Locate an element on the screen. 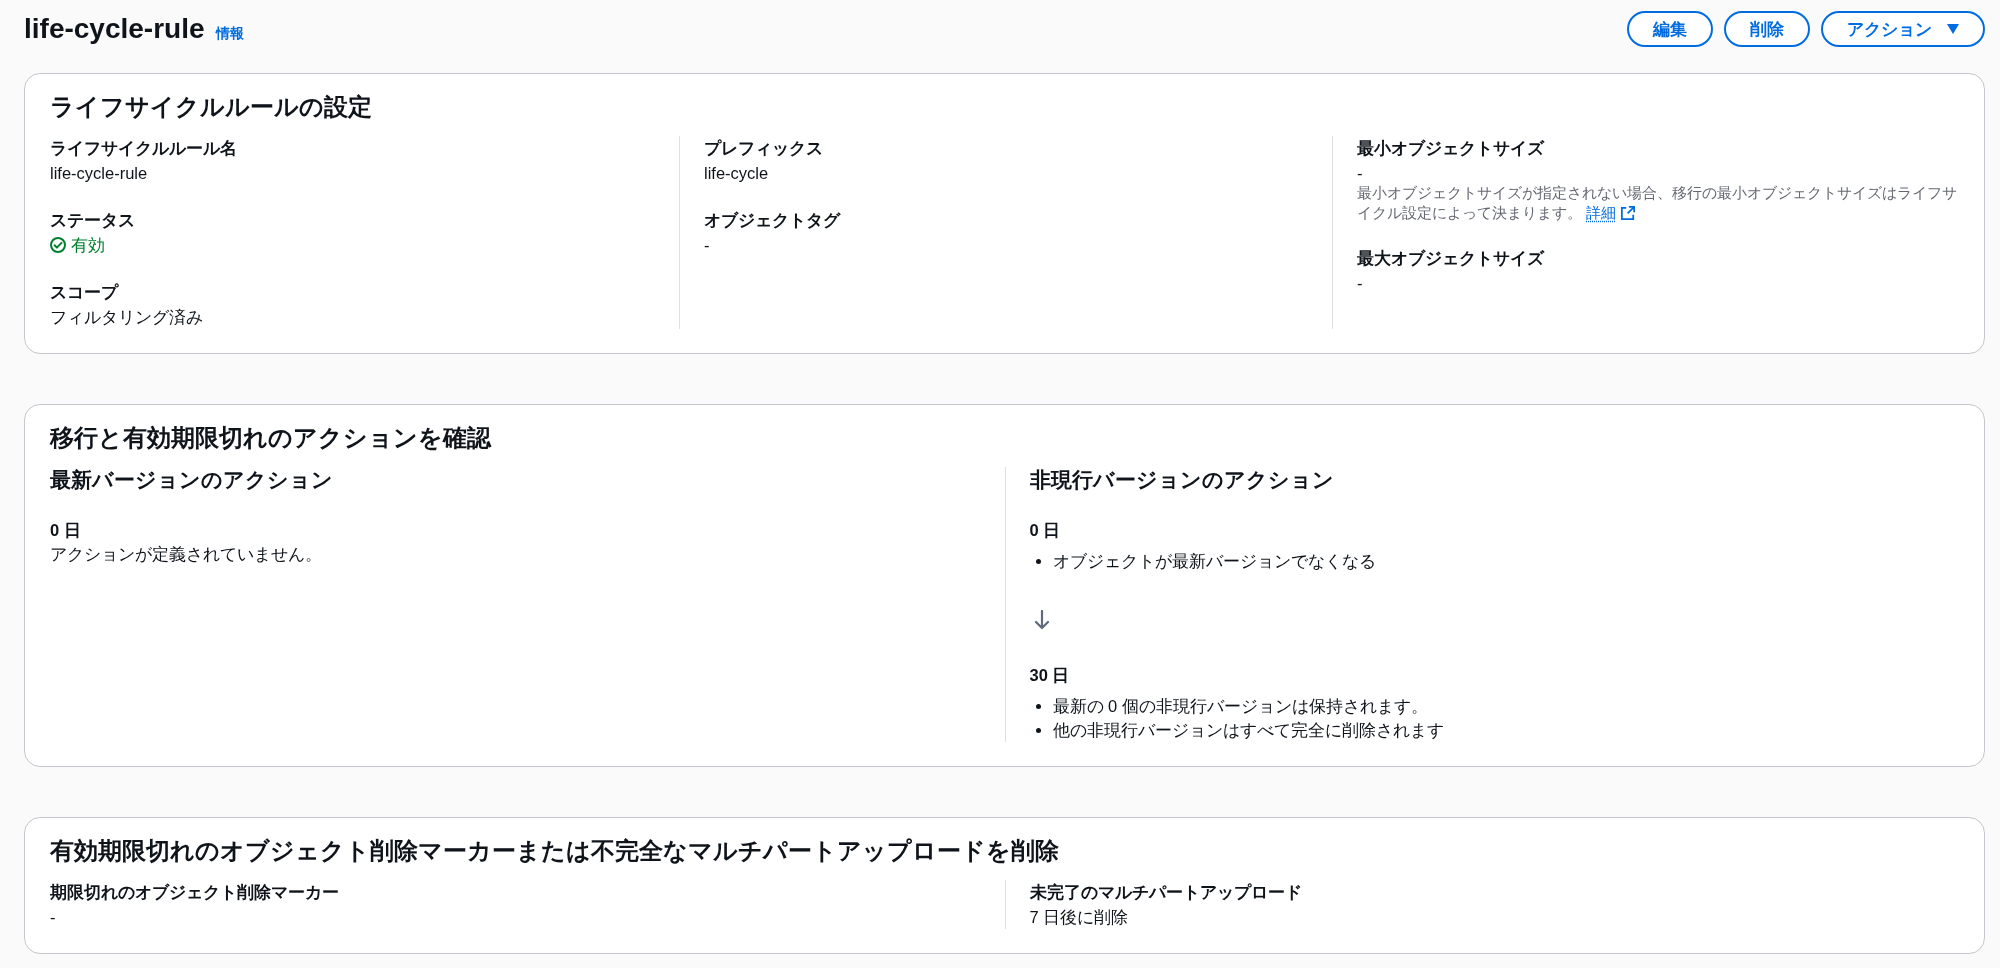 This screenshot has width=2000, height=968. list-item-text: 最新の 0 個の非現行バージョンは保持されます。 is located at coordinates (1240, 706).